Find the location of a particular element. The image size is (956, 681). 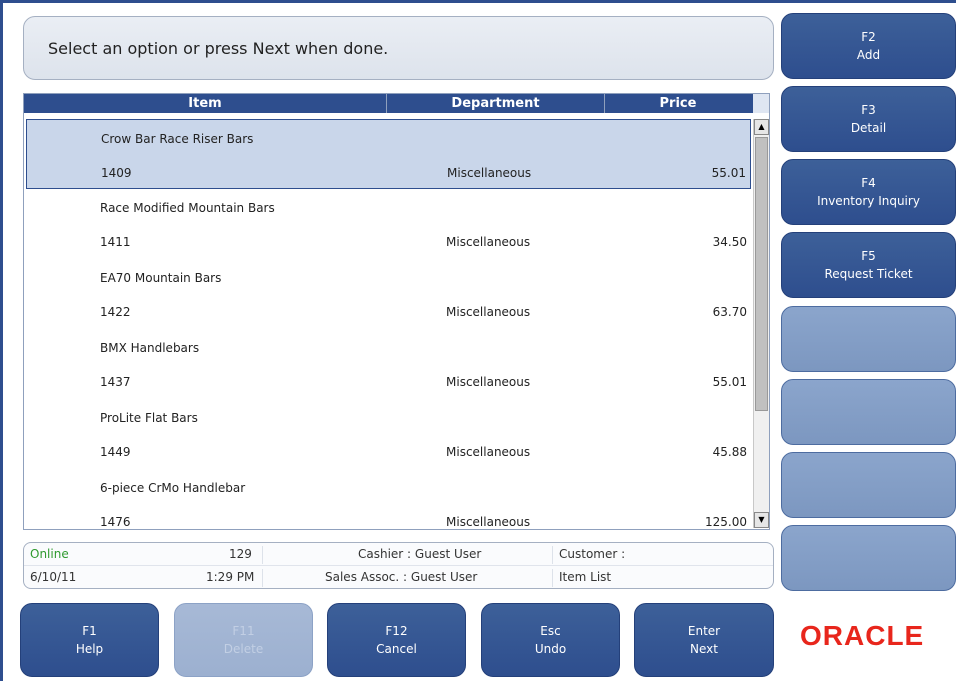

button-key: F11 is located at coordinates (243, 631).